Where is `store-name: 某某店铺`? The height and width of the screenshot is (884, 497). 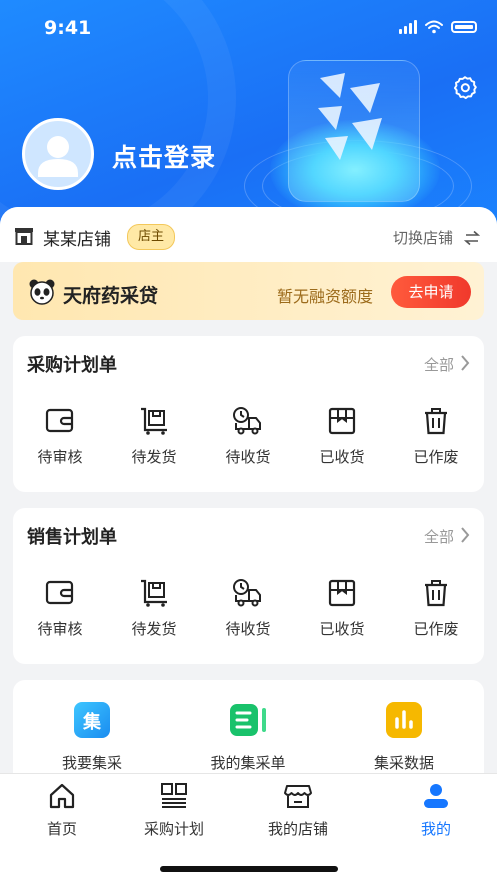
store-name: 某某店铺 is located at coordinates (77, 240).